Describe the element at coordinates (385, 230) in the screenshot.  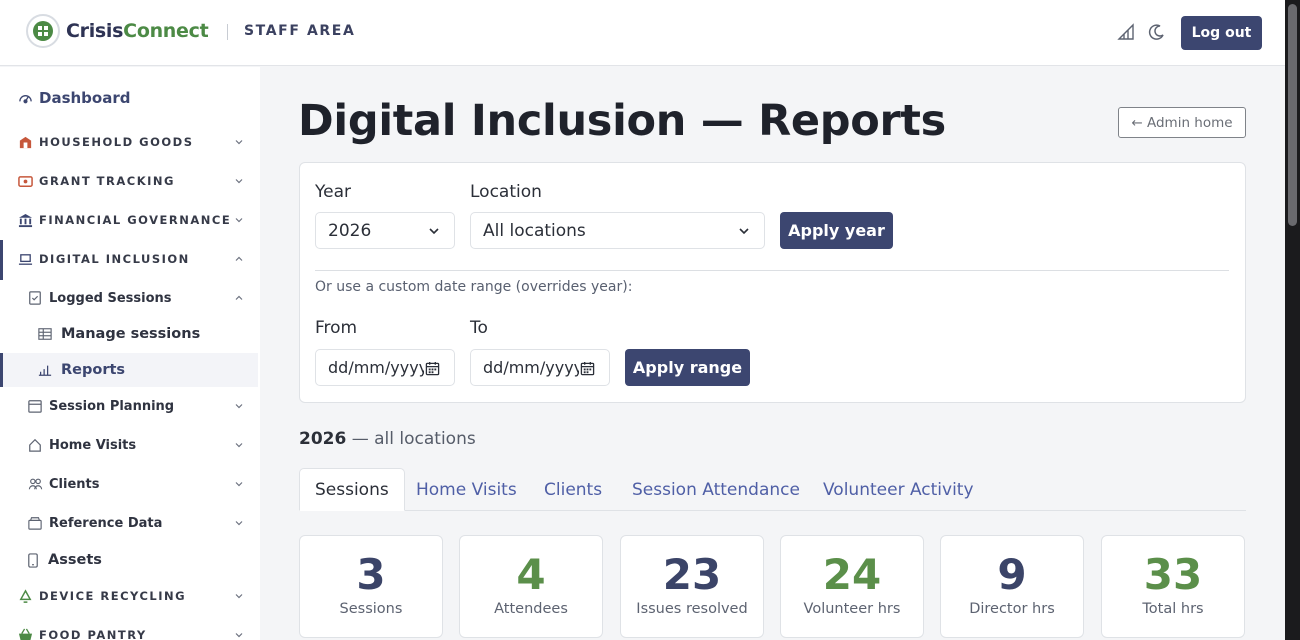
I see `year-select: 2026` at that location.